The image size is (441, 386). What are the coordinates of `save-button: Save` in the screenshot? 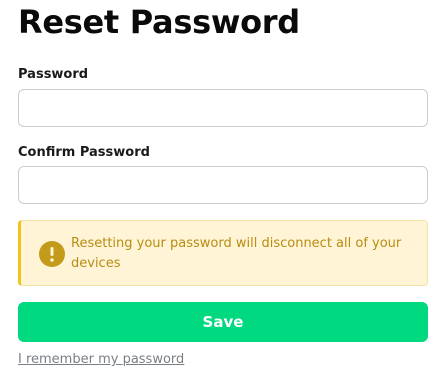 It's located at (223, 322).